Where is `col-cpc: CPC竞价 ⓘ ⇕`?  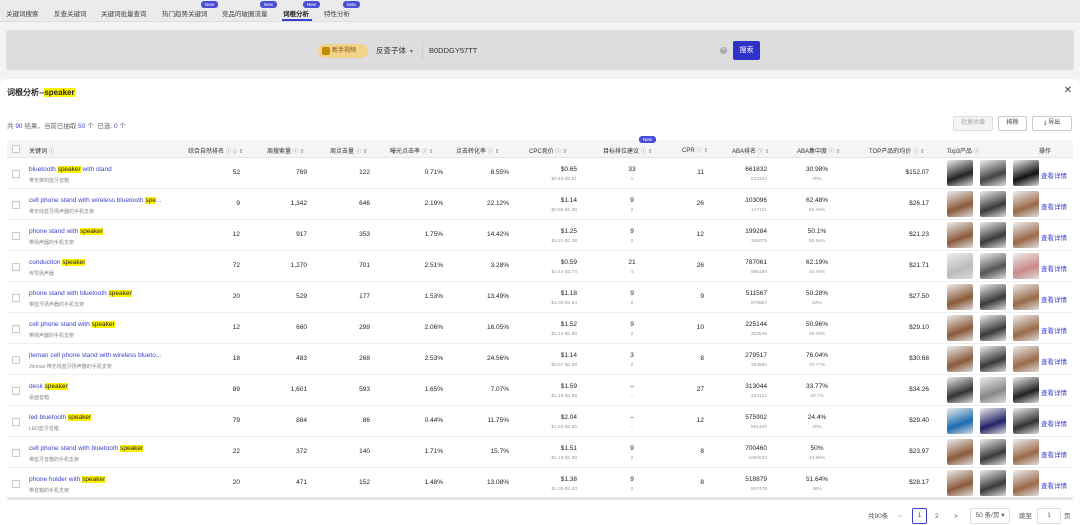 col-cpc: CPC竞价 ⓘ ⇕ is located at coordinates (548, 150).